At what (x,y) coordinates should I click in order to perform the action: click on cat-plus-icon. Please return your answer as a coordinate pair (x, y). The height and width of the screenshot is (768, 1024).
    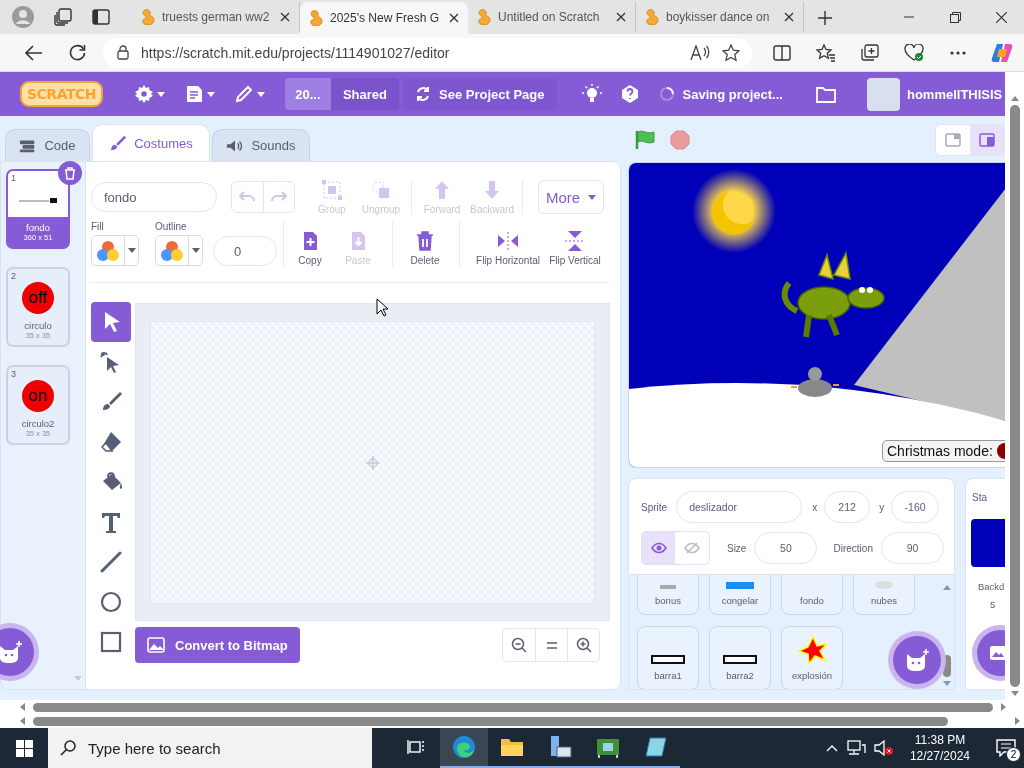
    Looking at the image, I should click on (917, 660).